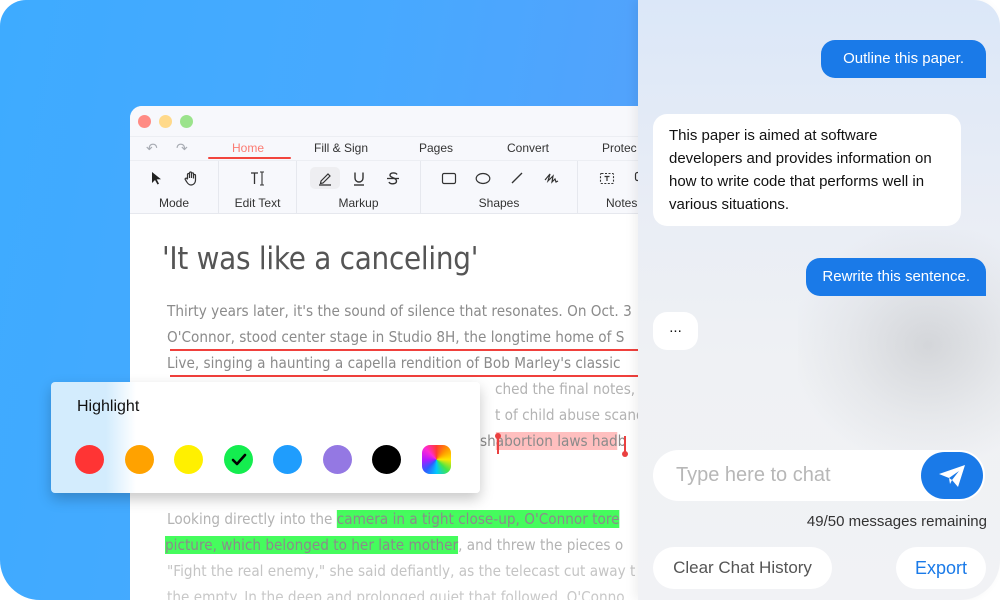 This screenshot has width=1000, height=600. I want to click on arrow-pointer-icon, so click(157, 178).